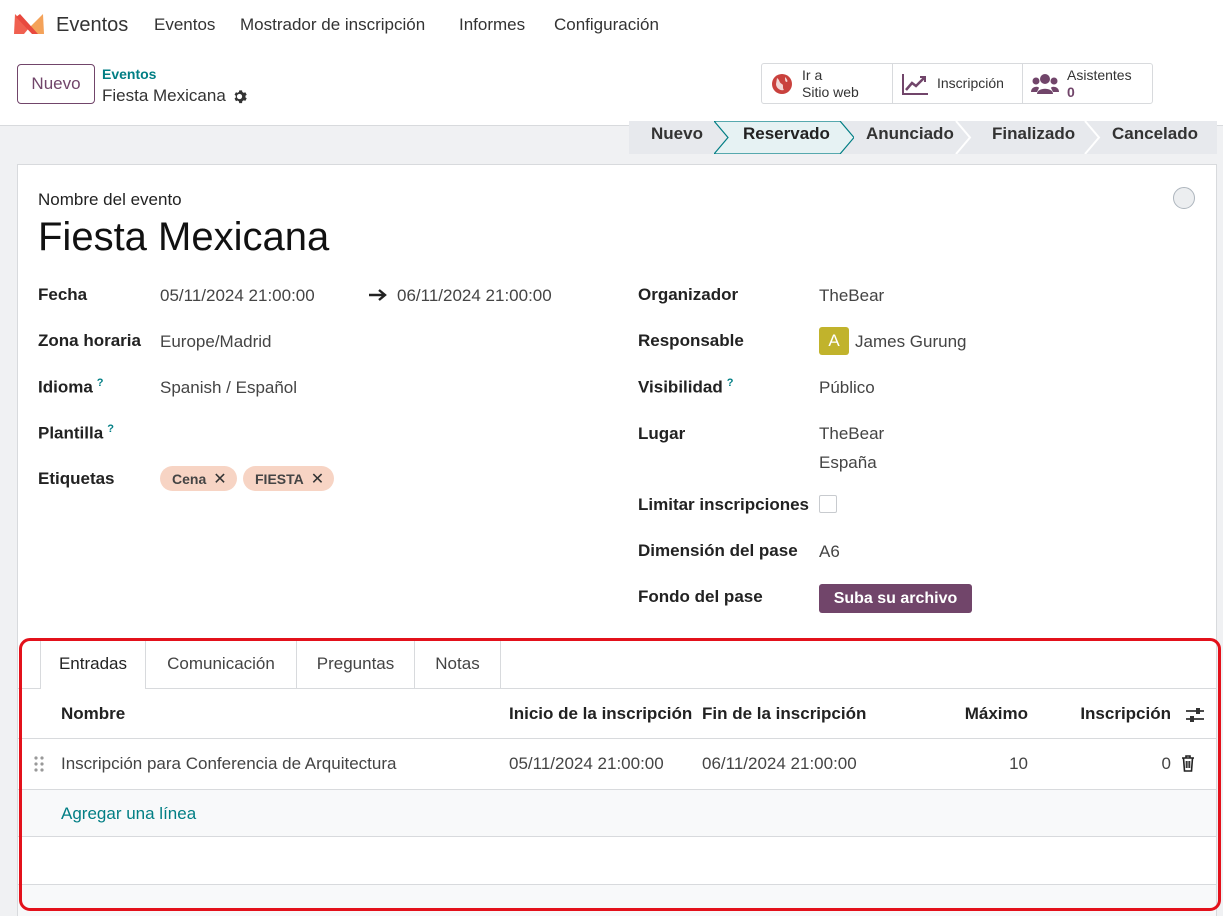 The width and height of the screenshot is (1223, 916). Describe the element at coordinates (970, 83) in the screenshot. I see `registration-report-label: Inscripción` at that location.